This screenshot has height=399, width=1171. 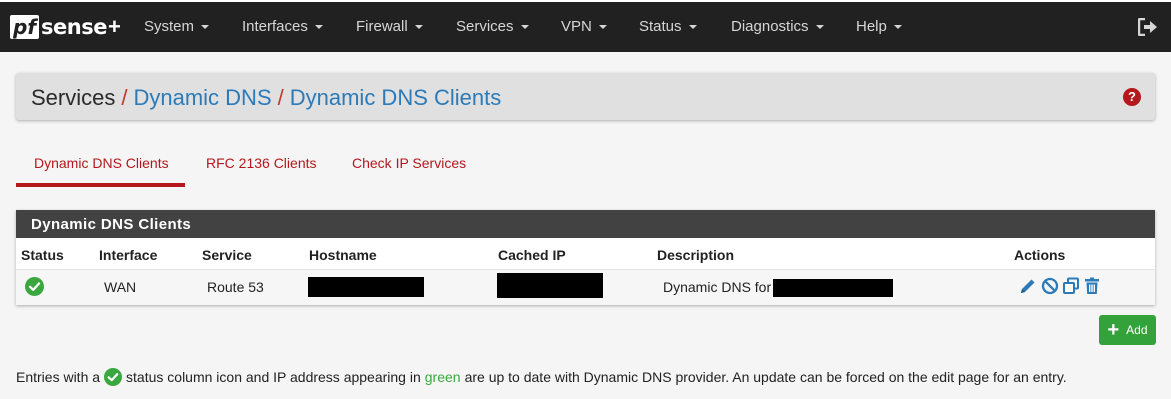 I want to click on tab-rfc-2136-clients: RFC 2136 Clients, so click(x=261, y=163).